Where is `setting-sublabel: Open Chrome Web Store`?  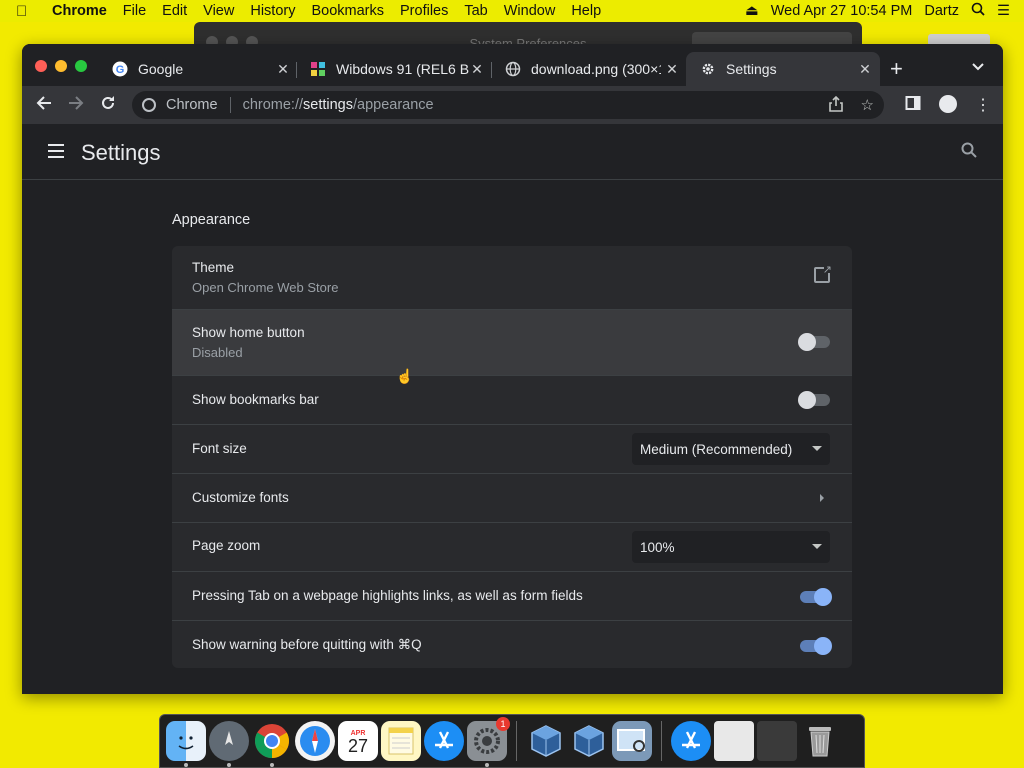 setting-sublabel: Open Chrome Web Store is located at coordinates (265, 287).